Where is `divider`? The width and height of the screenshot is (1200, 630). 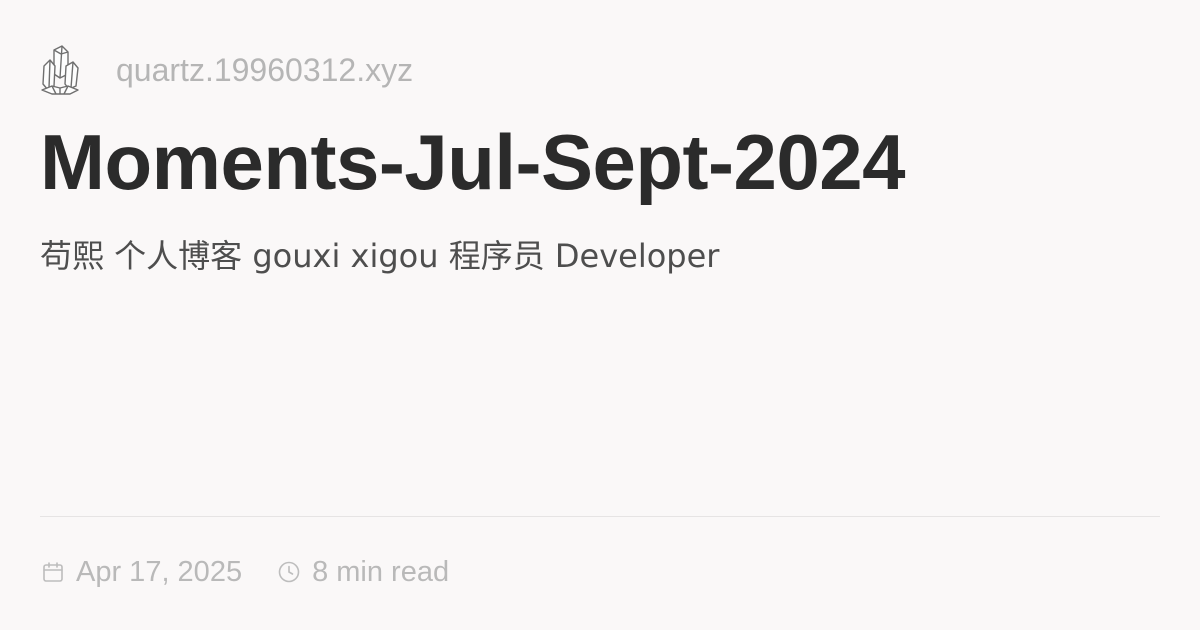 divider is located at coordinates (600, 516).